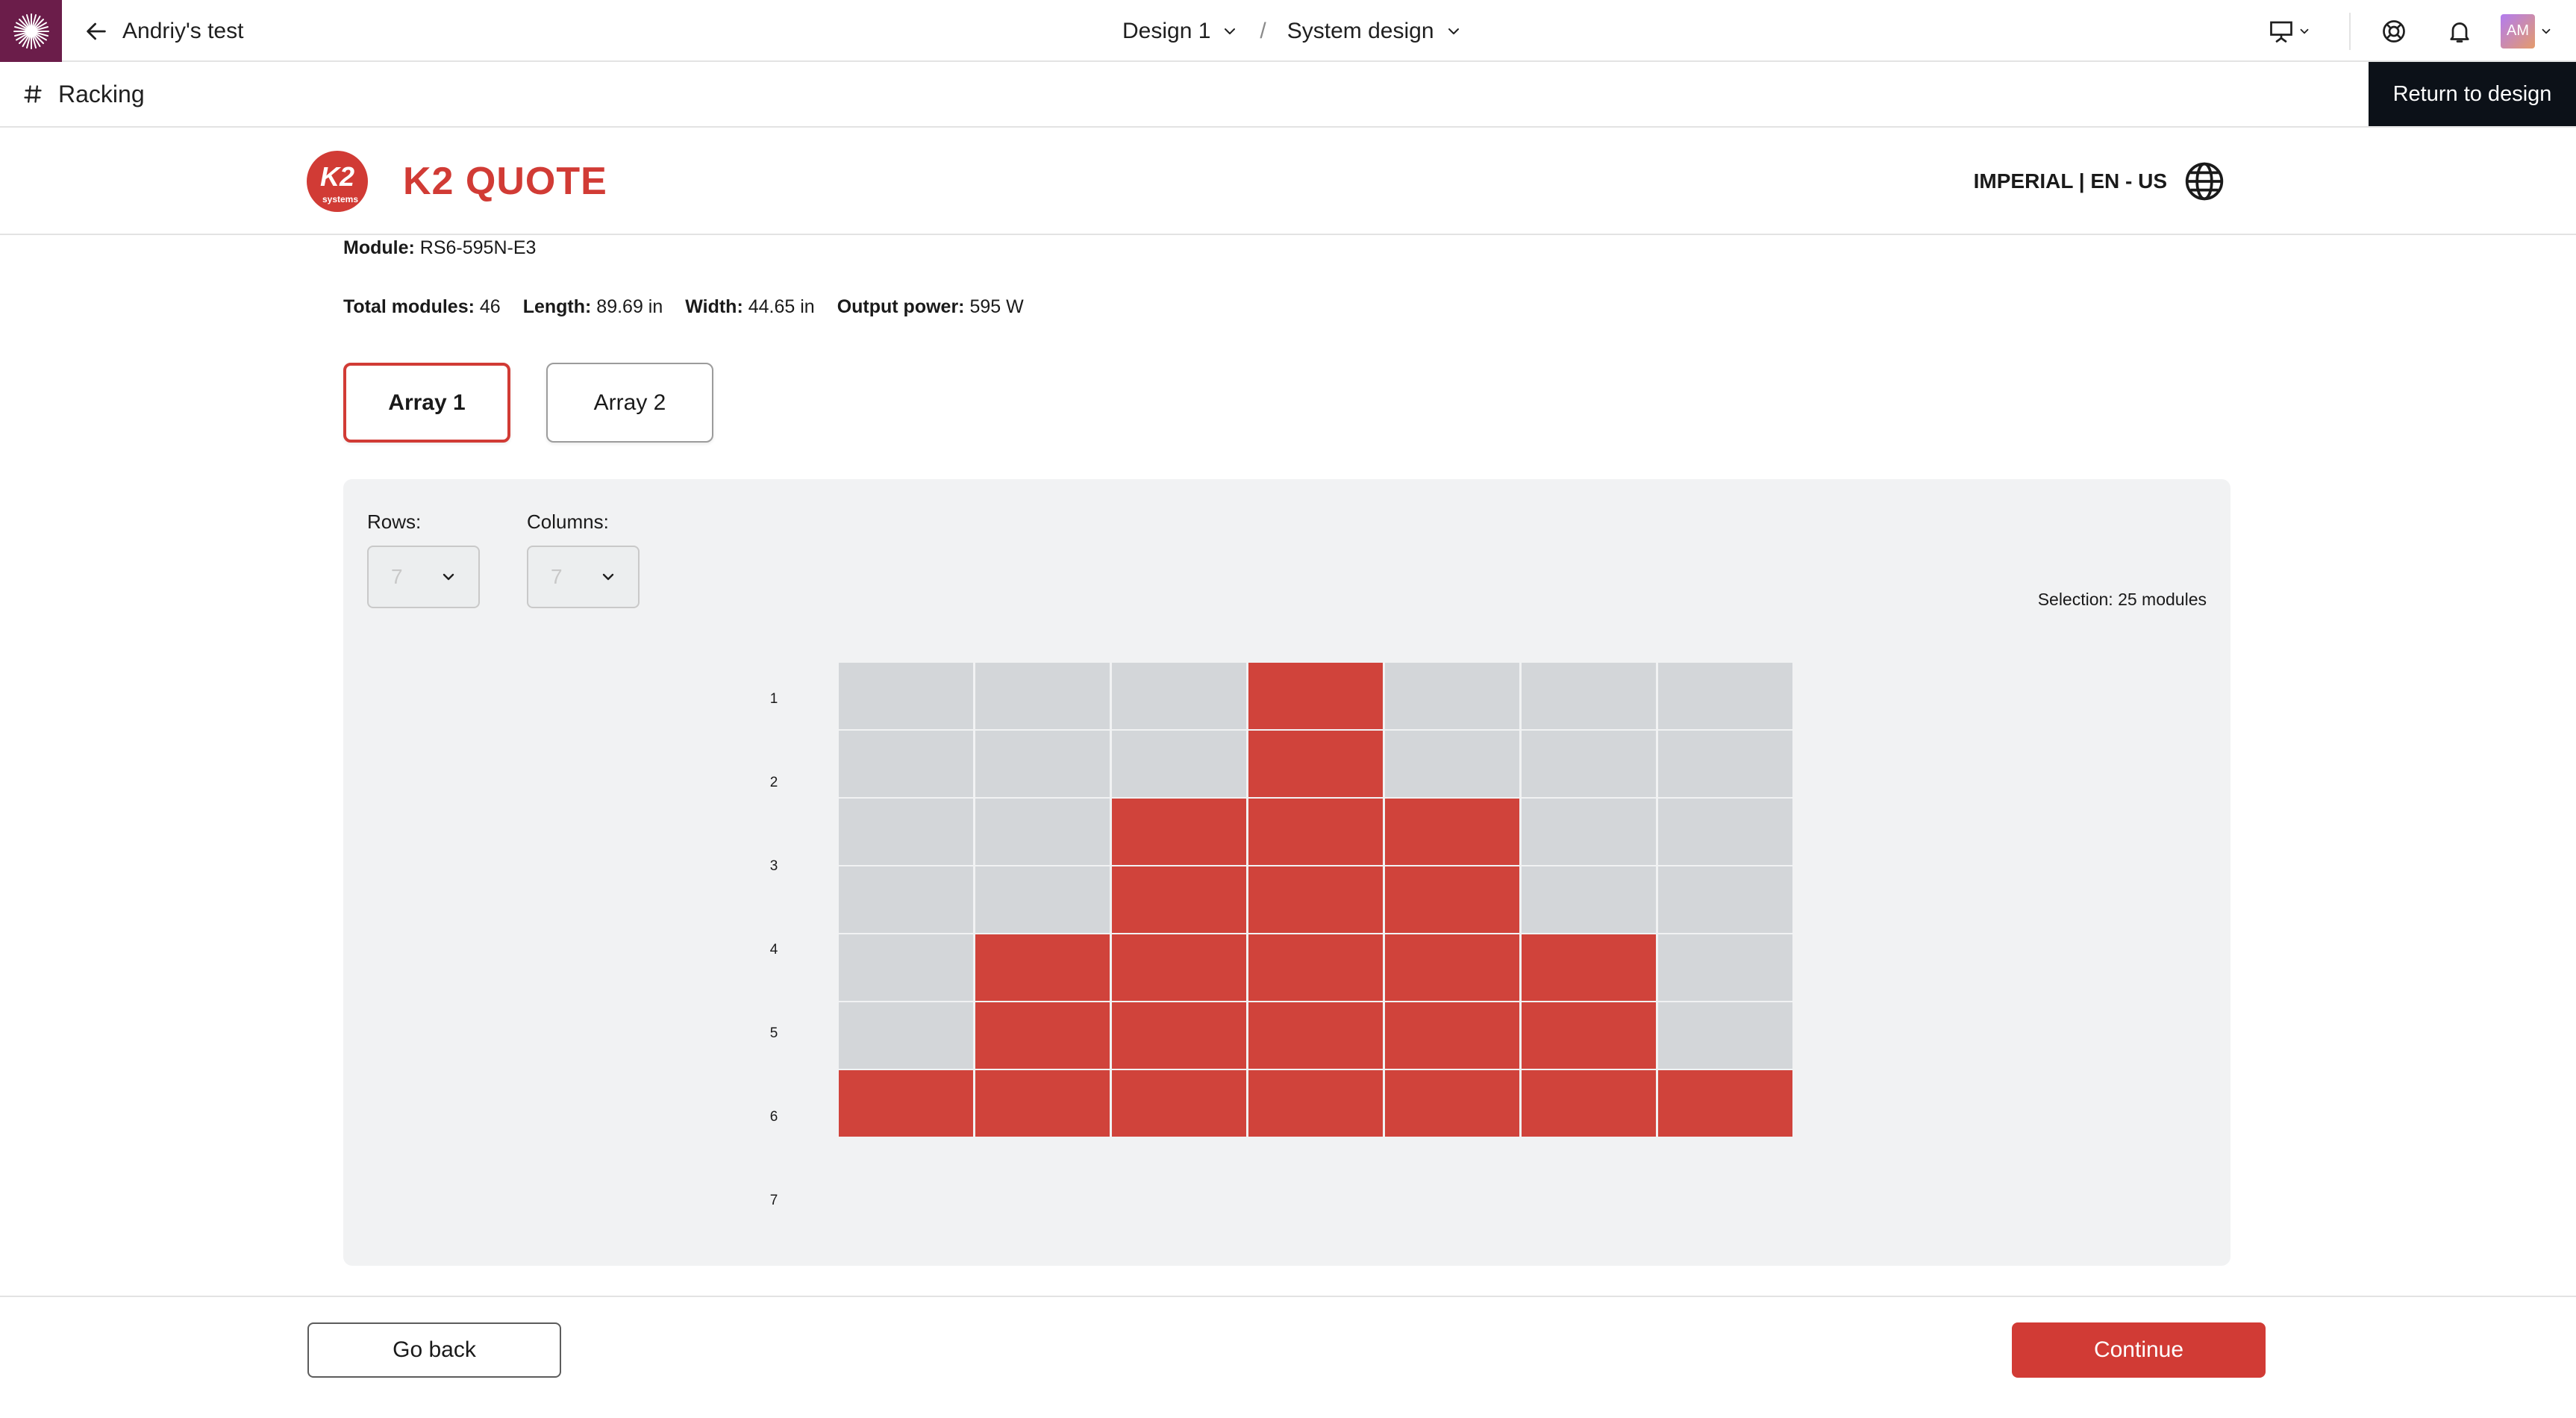 This screenshot has height=1418, width=2576. I want to click on arrow-left-icon, so click(96, 31).